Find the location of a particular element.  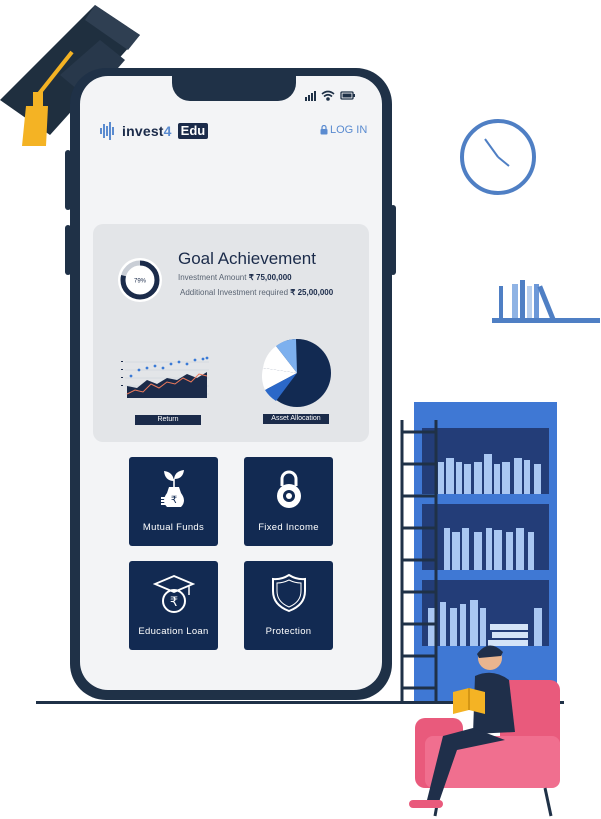

protection-tile: Protection is located at coordinates (288, 605).